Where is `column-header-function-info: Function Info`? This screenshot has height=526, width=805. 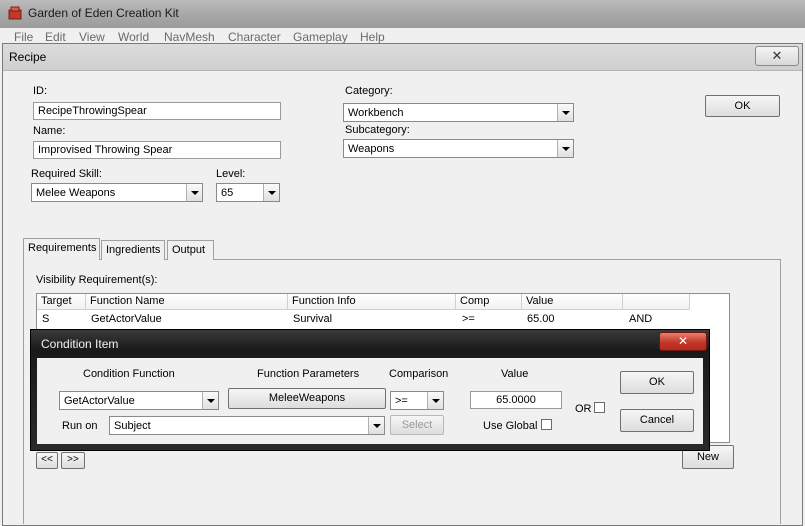 column-header-function-info: Function Info is located at coordinates (372, 302).